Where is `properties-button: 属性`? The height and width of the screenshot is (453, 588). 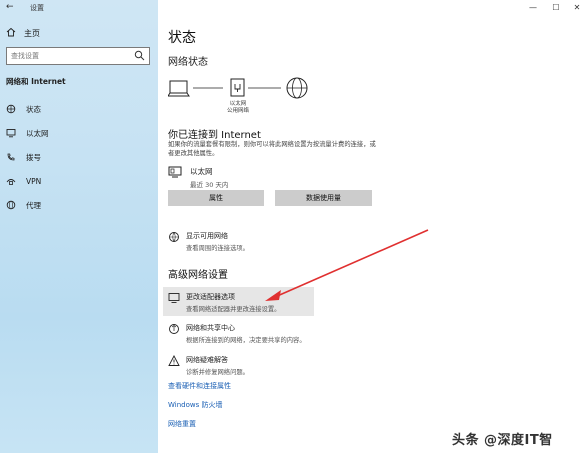
properties-button: 属性 is located at coordinates (216, 198).